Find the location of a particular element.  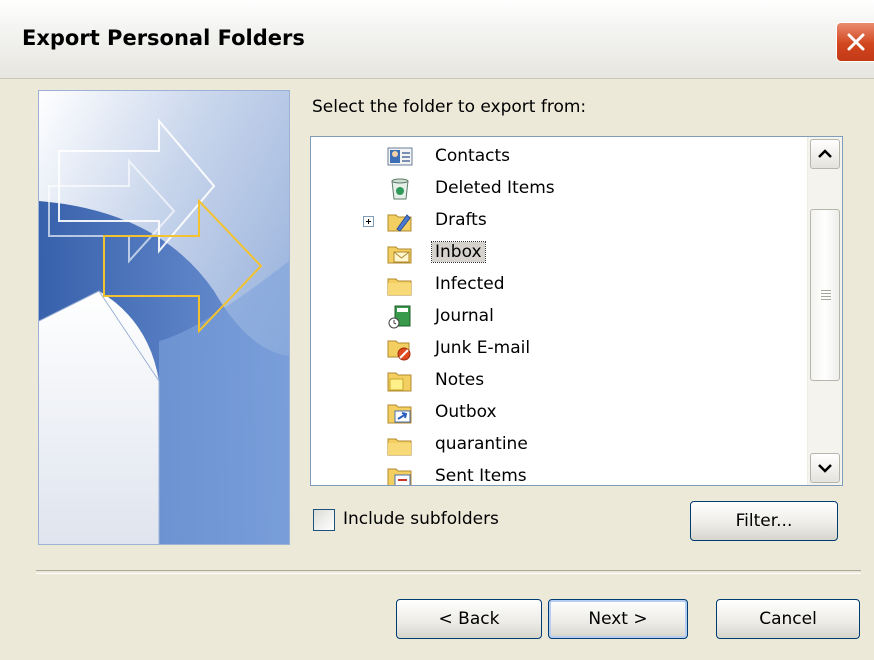

scroll-up-button is located at coordinates (825, 154).